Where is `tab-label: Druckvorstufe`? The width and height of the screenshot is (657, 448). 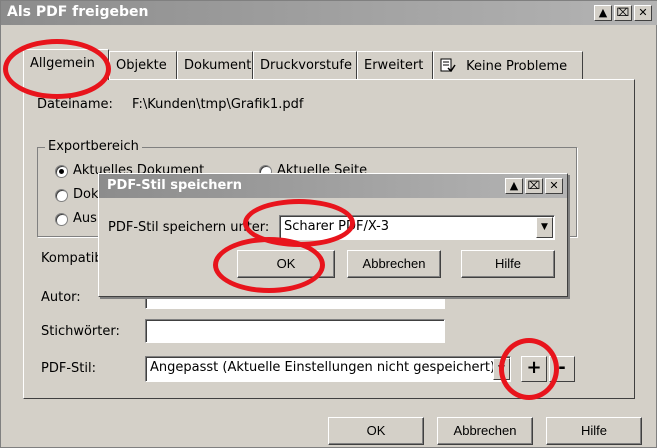 tab-label: Druckvorstufe is located at coordinates (306, 65).